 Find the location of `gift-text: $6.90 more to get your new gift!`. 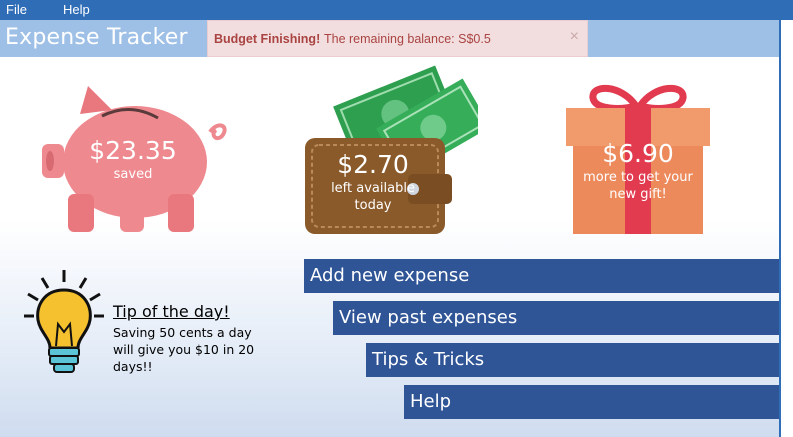

gift-text: $6.90 more to get your new gift! is located at coordinates (638, 171).